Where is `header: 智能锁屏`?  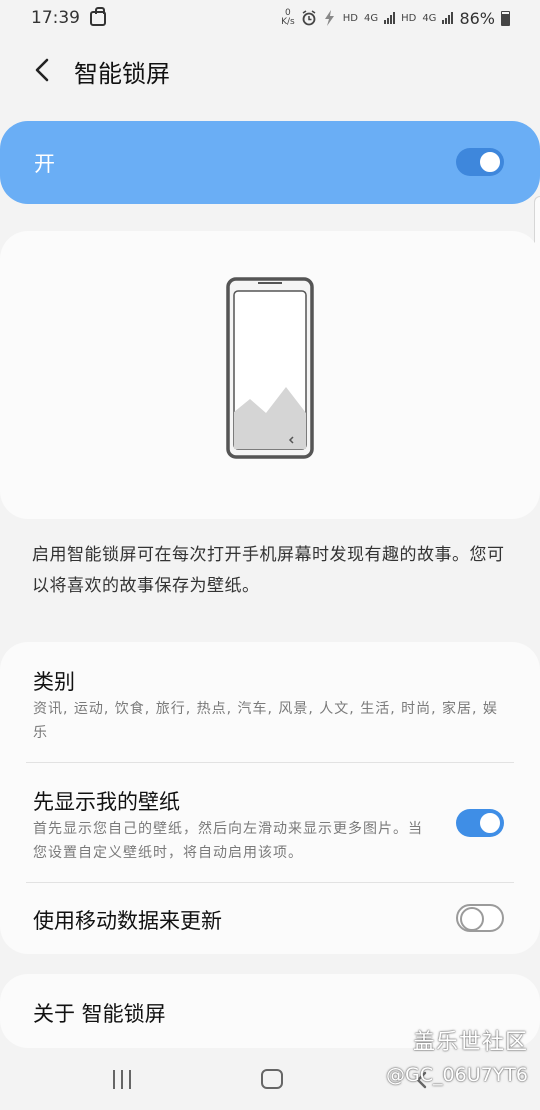 header: 智能锁屏 is located at coordinates (270, 70).